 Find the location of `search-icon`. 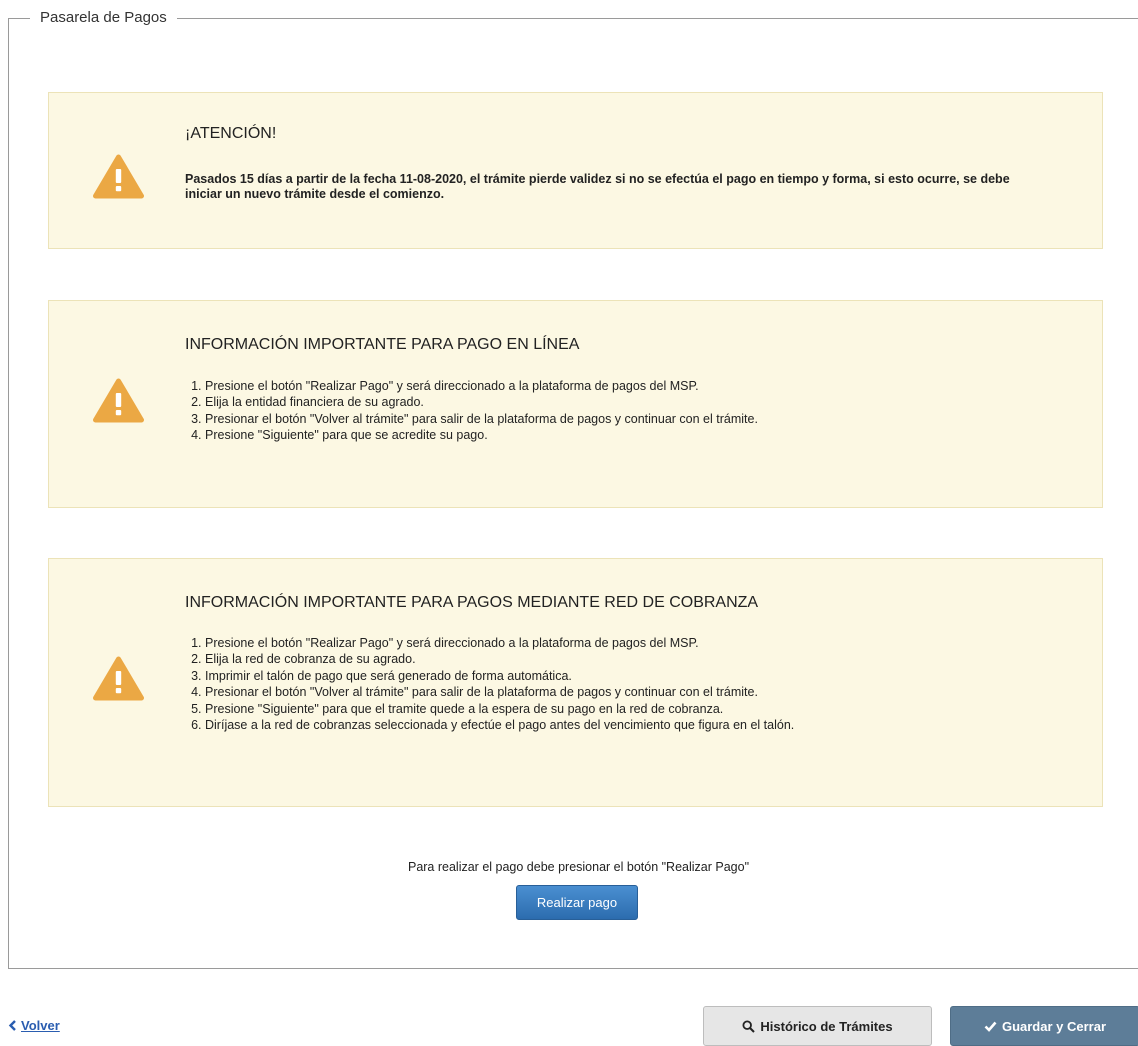

search-icon is located at coordinates (749, 1026).